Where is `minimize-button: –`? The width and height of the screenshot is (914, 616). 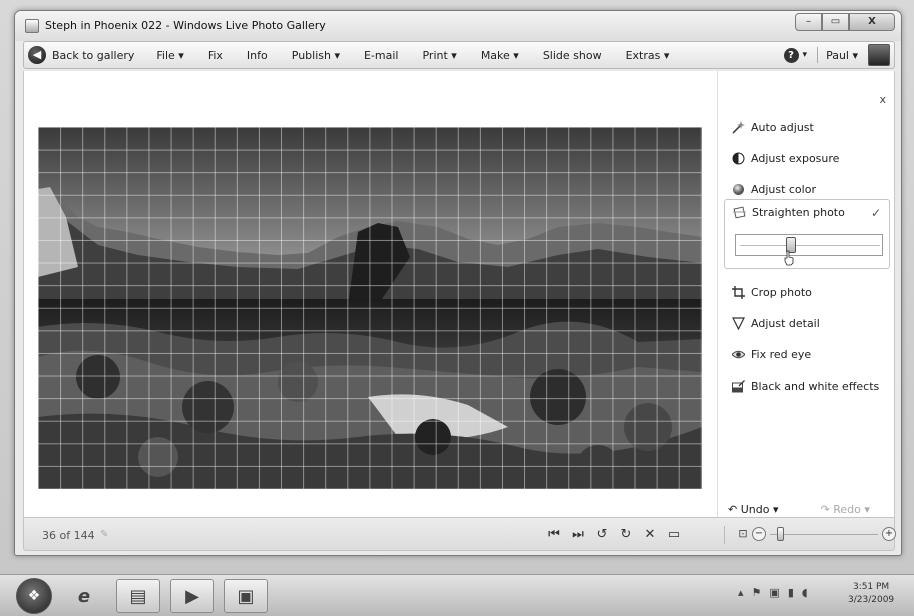 minimize-button: – is located at coordinates (808, 22).